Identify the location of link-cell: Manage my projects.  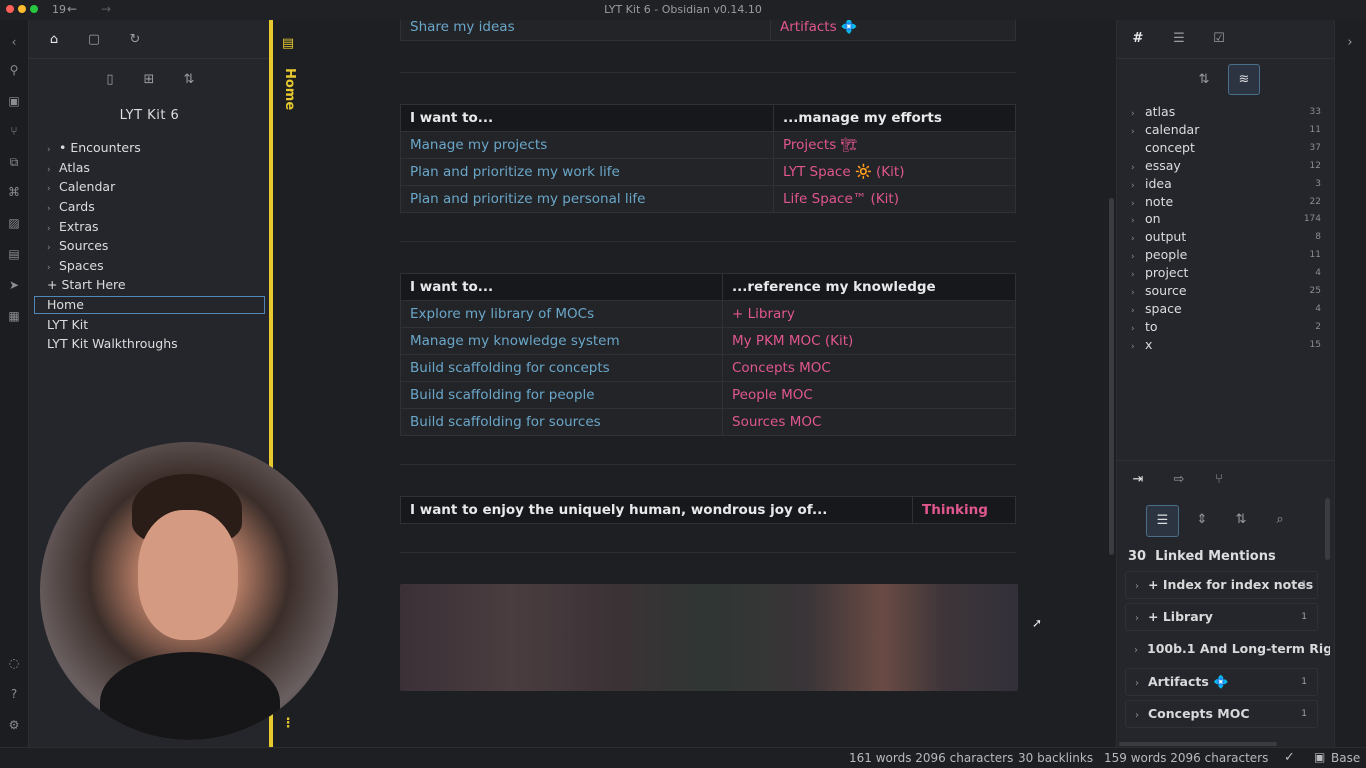
(587, 145).